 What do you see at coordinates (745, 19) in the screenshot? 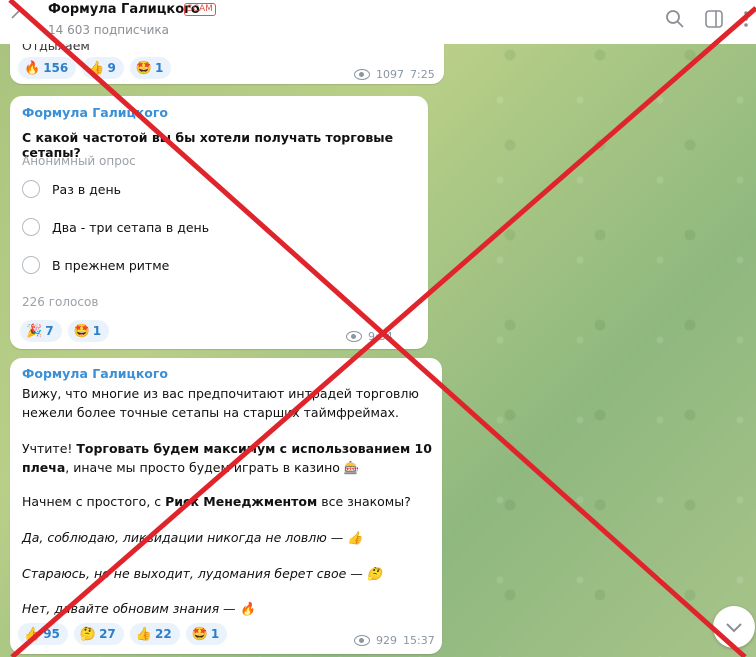
I see `more-icon` at bounding box center [745, 19].